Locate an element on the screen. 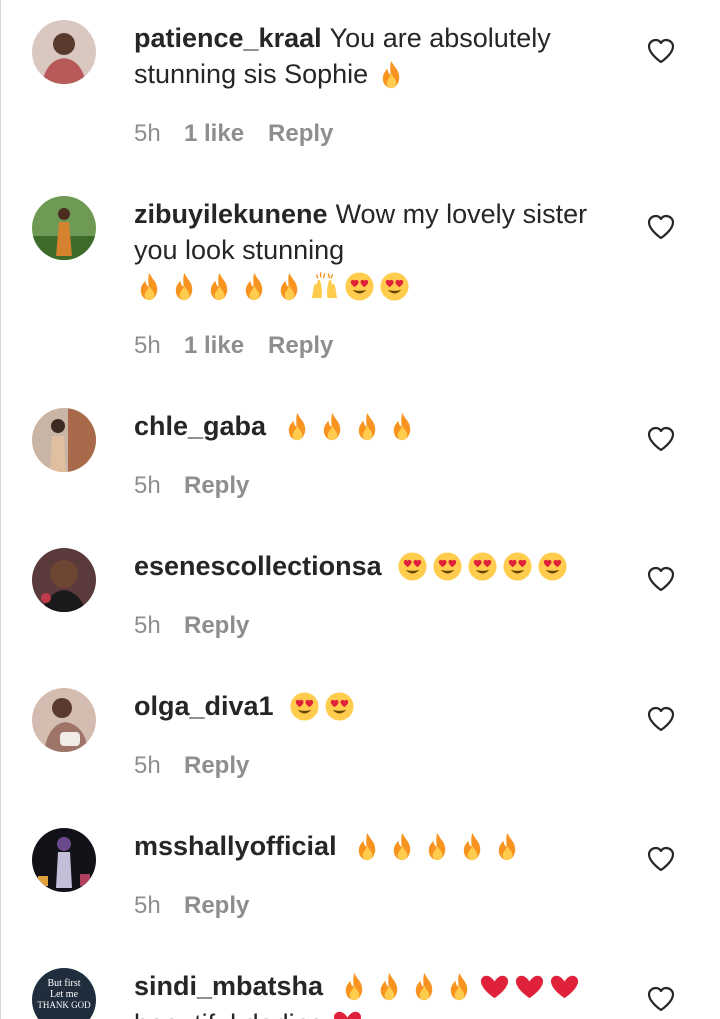 Image resolution: width=720 pixels, height=1019 pixels. comment-username: chle_gaba is located at coordinates (200, 426).